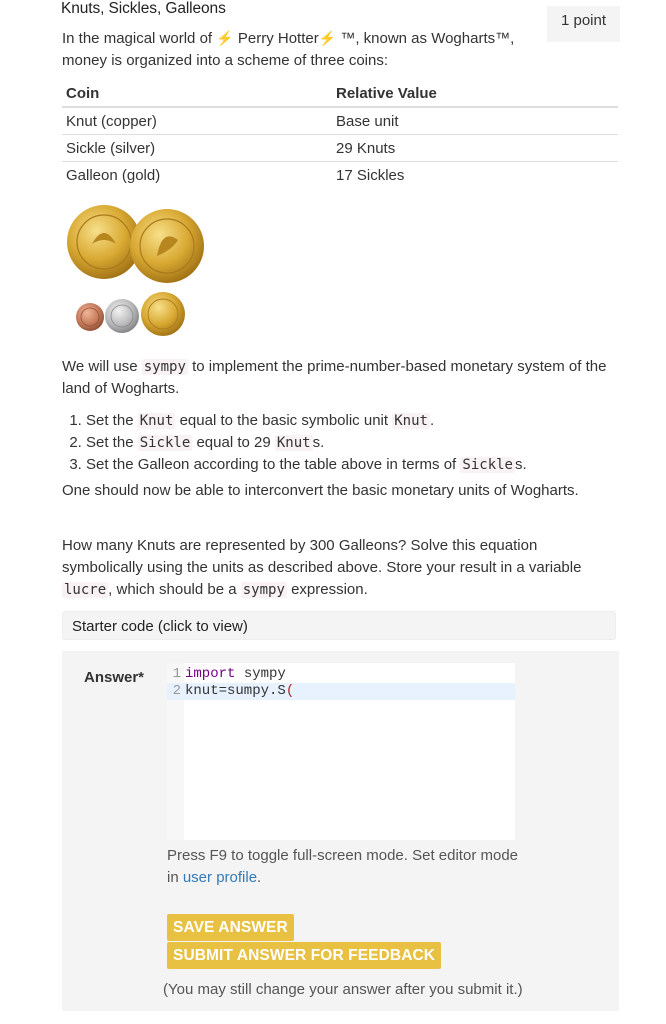 The height and width of the screenshot is (1024, 666). What do you see at coordinates (304, 955) in the screenshot?
I see `submit-answer-button: SUBMIT ANSWER FOR FEEDBACK` at bounding box center [304, 955].